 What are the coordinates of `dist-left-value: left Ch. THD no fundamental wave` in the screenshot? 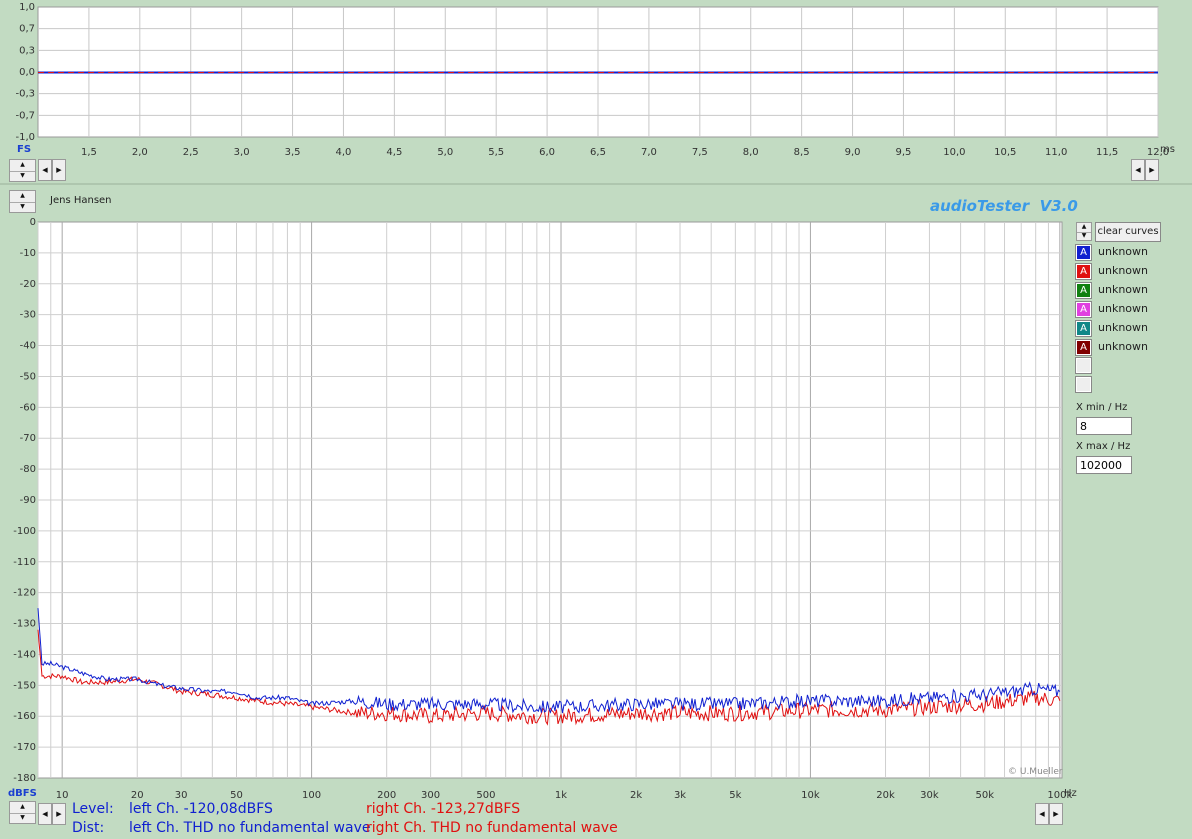 It's located at (250, 828).